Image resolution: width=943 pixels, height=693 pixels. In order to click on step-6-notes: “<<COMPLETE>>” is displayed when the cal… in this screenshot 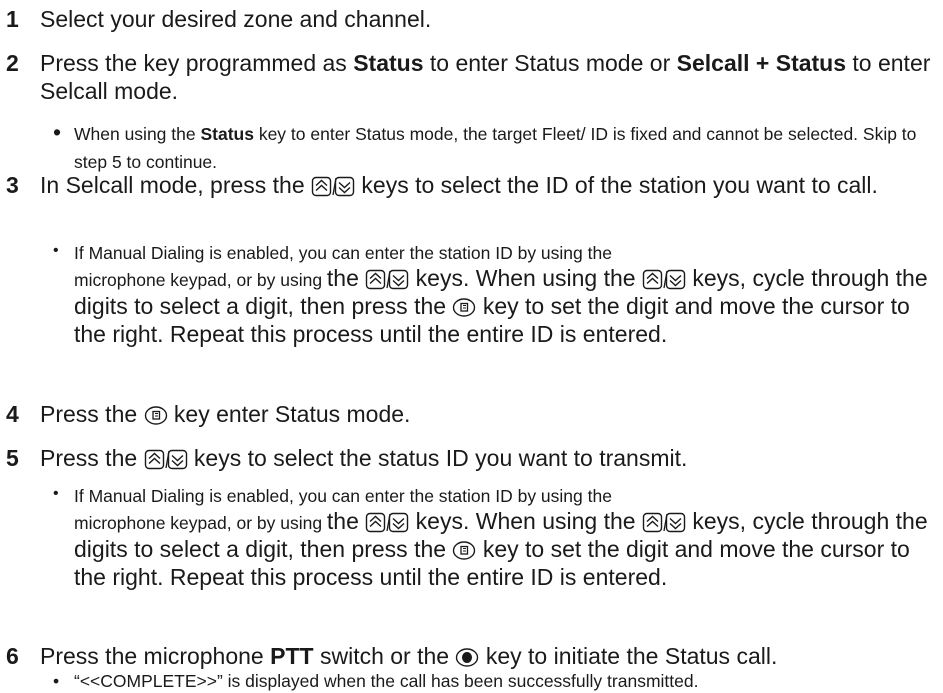, I will do `click(490, 681)`.